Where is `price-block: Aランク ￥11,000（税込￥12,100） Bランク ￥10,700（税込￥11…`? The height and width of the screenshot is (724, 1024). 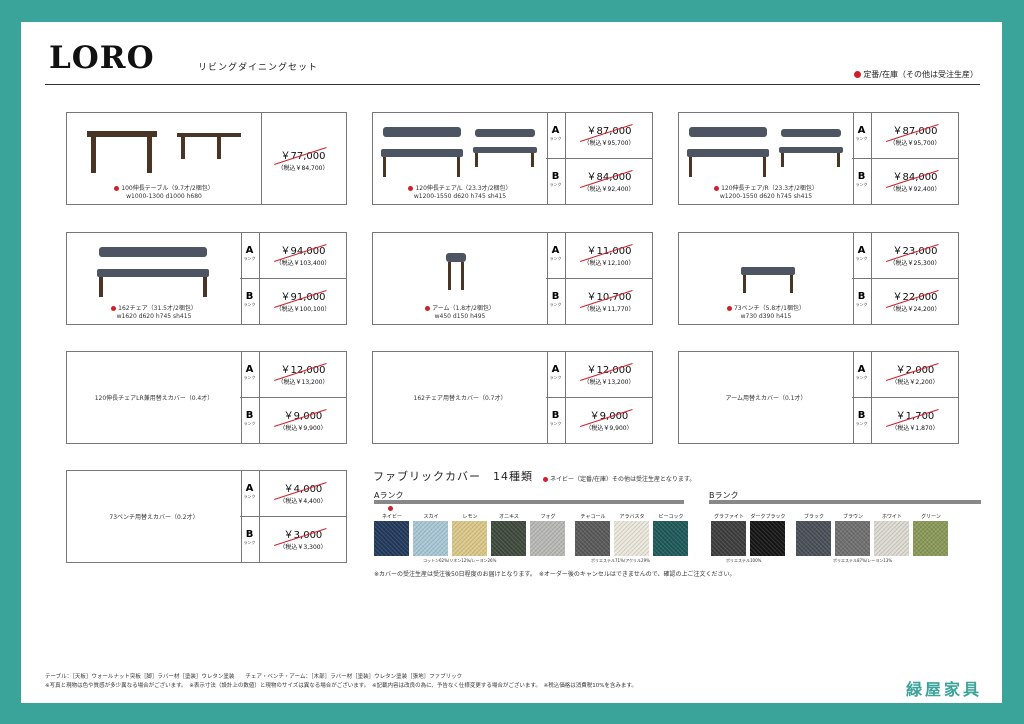
price-block: Aランク ￥11,000（税込￥12,100） Bランク ￥10,700（税込￥11… is located at coordinates (599, 279).